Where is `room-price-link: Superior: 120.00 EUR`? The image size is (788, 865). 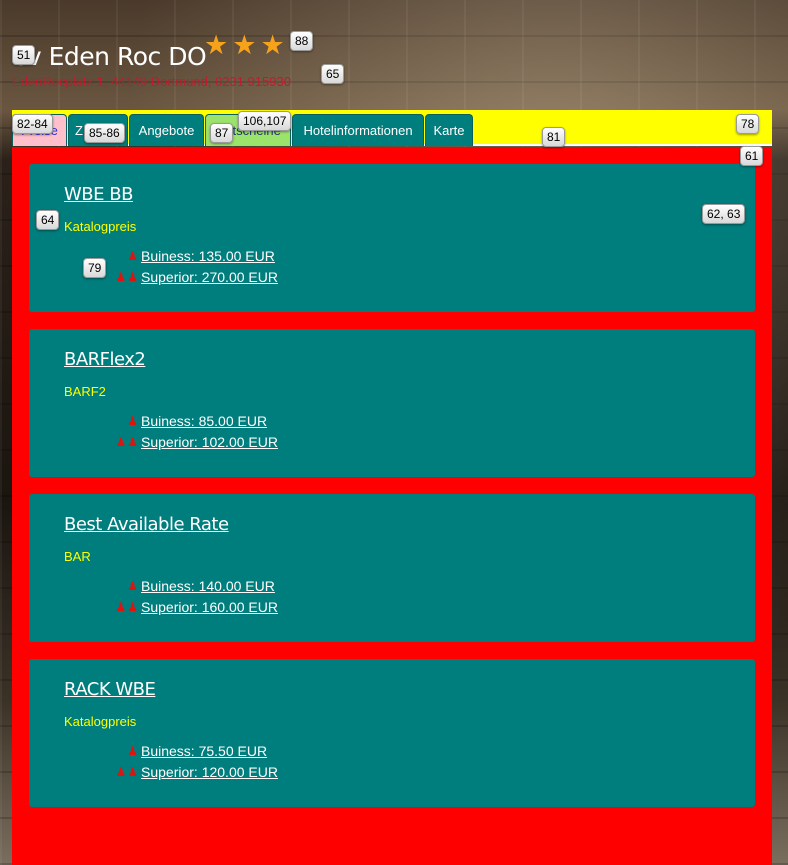 room-price-link: Superior: 120.00 EUR is located at coordinates (209, 772).